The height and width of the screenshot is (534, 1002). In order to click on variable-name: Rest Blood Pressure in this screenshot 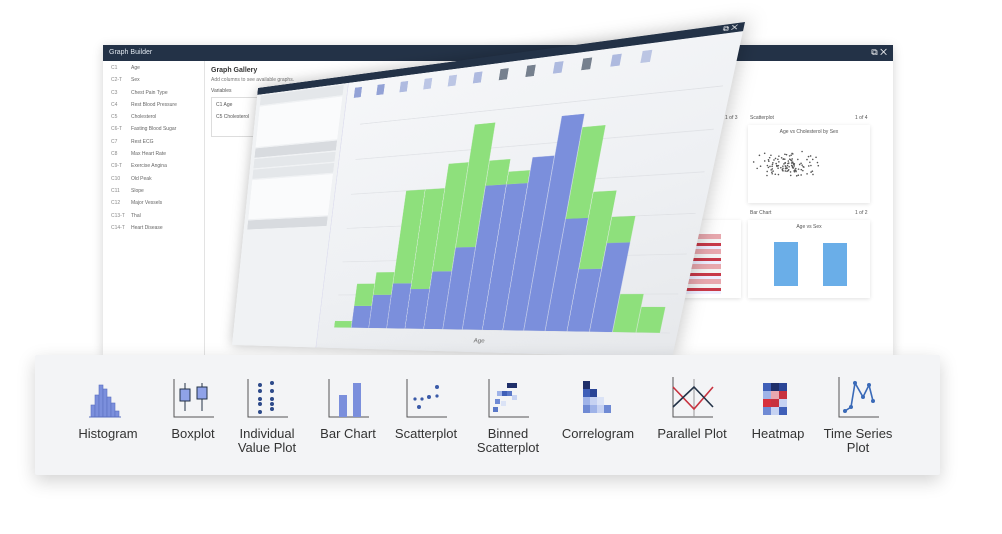, I will do `click(154, 104)`.